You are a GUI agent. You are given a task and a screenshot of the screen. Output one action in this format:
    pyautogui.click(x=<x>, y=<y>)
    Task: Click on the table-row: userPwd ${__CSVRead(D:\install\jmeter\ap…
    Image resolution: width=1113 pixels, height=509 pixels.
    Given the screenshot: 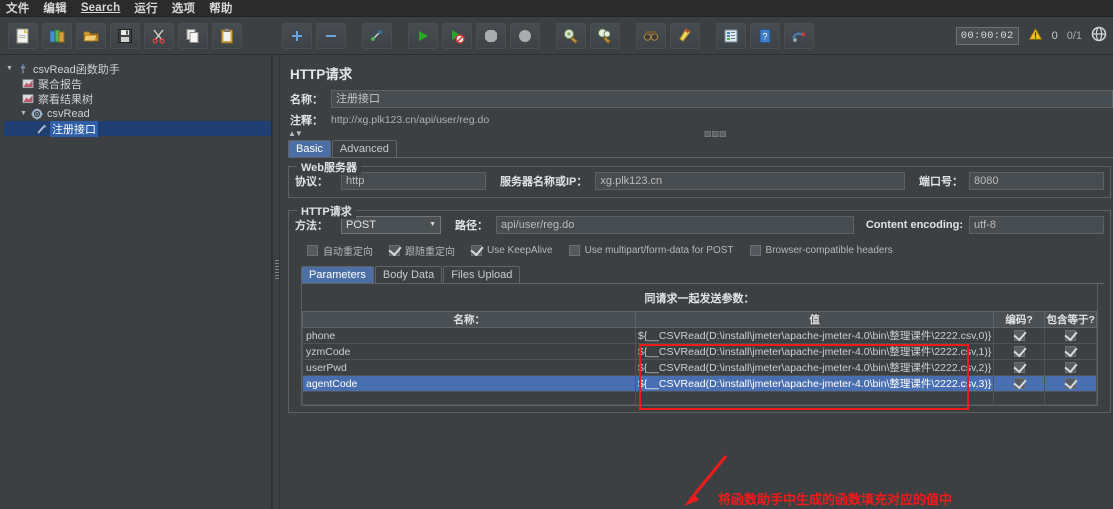 What is the action you would take?
    pyautogui.click(x=699, y=367)
    